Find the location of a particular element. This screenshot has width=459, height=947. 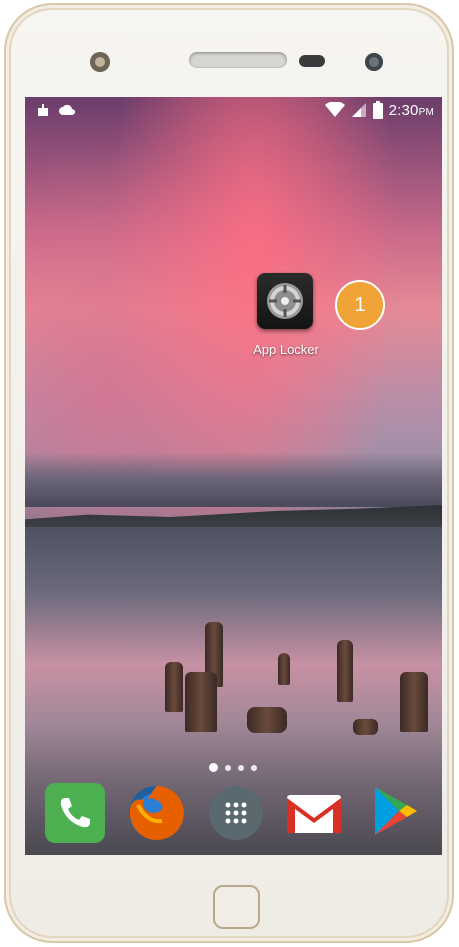

fingerprint-home-button is located at coordinates (236, 907).